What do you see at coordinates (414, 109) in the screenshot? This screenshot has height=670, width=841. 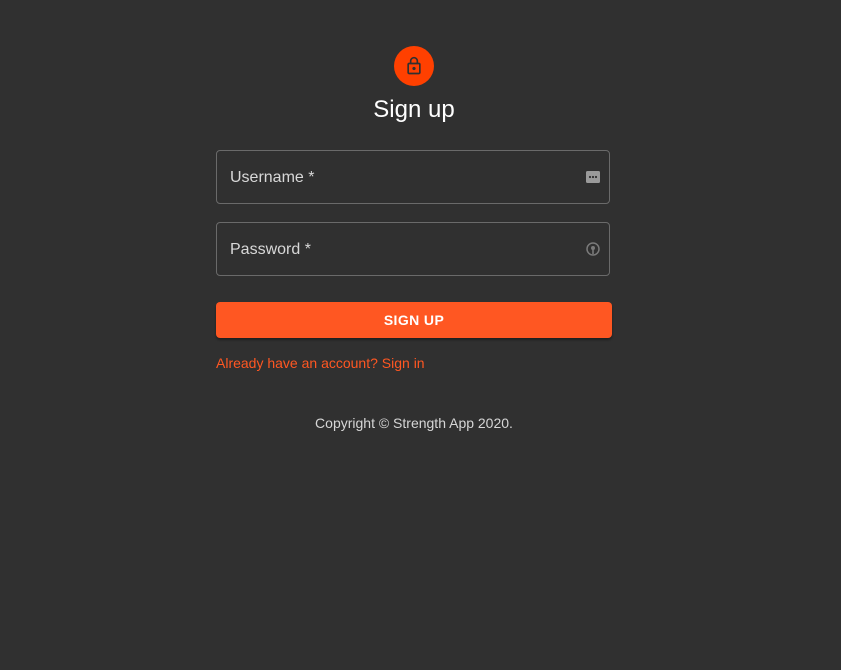 I see `page-title: Sign up` at bounding box center [414, 109].